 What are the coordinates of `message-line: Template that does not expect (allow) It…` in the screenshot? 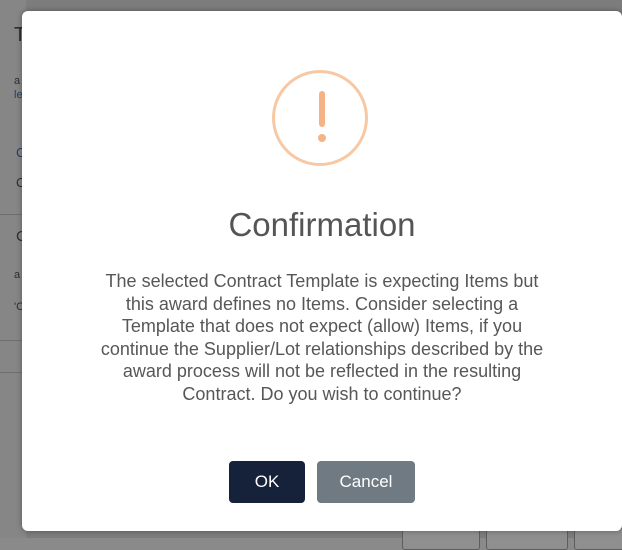 It's located at (322, 326).